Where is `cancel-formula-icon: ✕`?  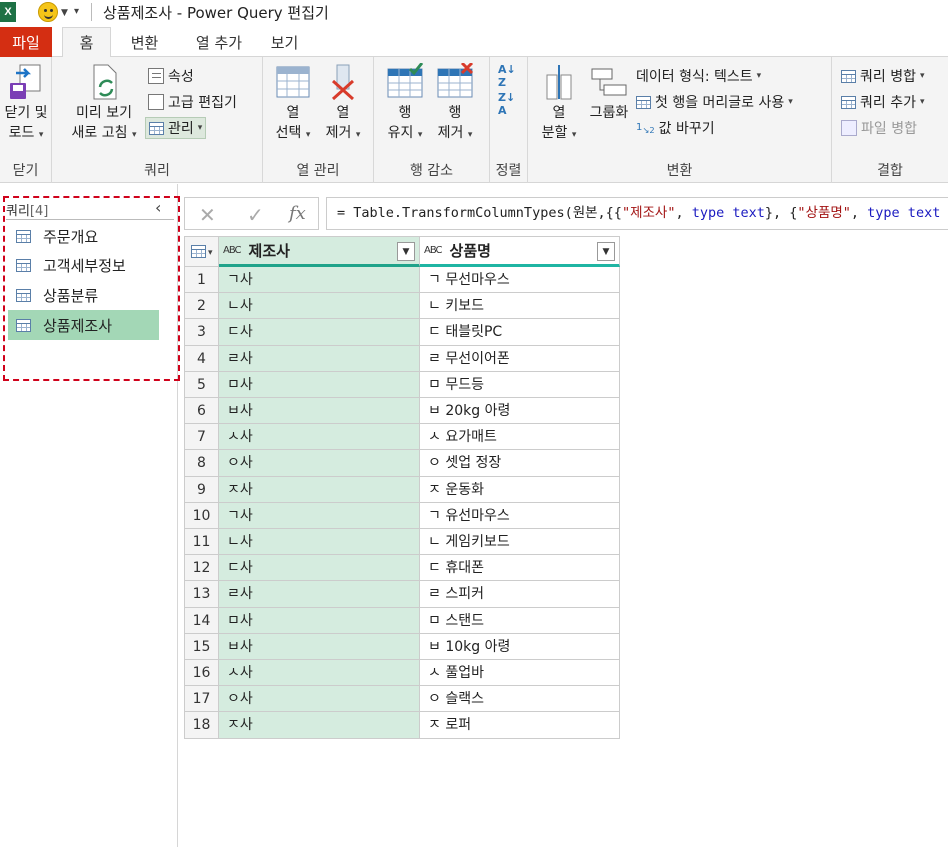 cancel-formula-icon: ✕ is located at coordinates (207, 215).